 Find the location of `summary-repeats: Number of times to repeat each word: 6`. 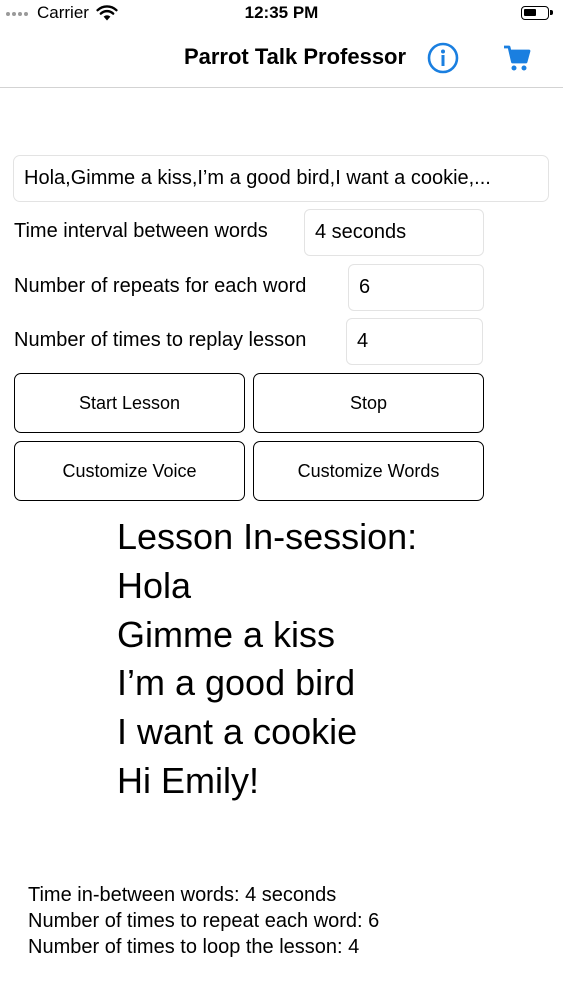

summary-repeats: Number of times to repeat each word: 6 is located at coordinates (204, 921).